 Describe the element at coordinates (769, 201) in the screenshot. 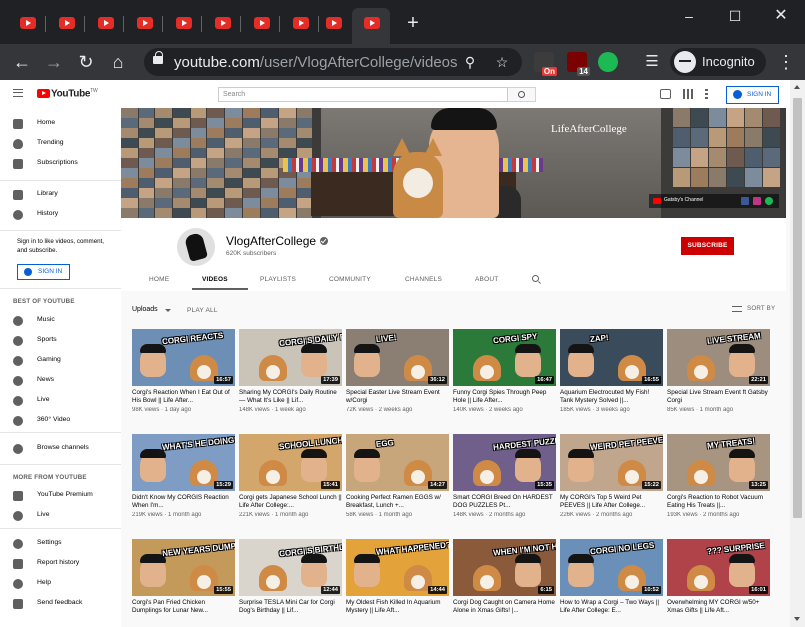

I see `web-link-icon` at that location.